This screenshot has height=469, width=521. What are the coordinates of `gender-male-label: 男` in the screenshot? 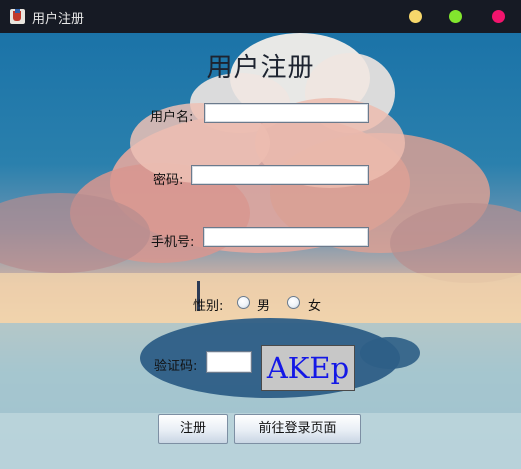 It's located at (264, 306).